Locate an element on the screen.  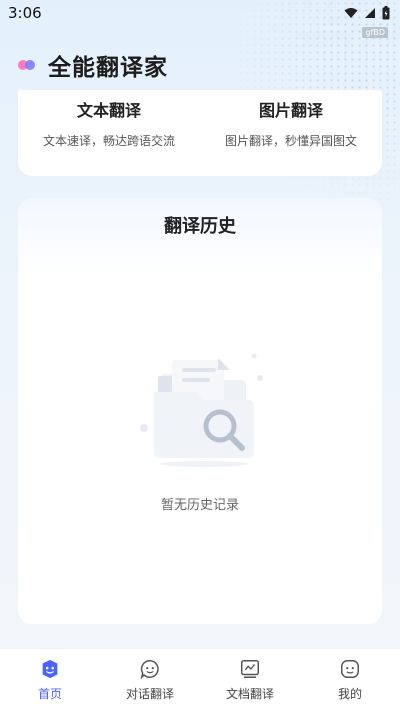
app-header: 全能翻译家 is located at coordinates (93, 65).